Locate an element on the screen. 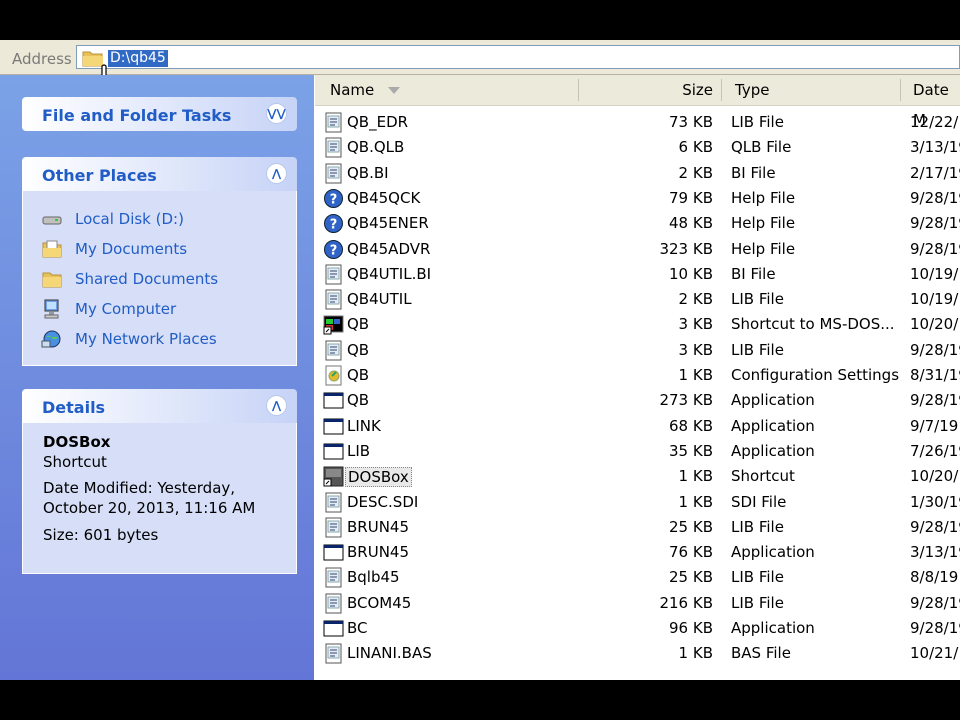 The height and width of the screenshot is (720, 960). file-size: 2 KB is located at coordinates (695, 172).